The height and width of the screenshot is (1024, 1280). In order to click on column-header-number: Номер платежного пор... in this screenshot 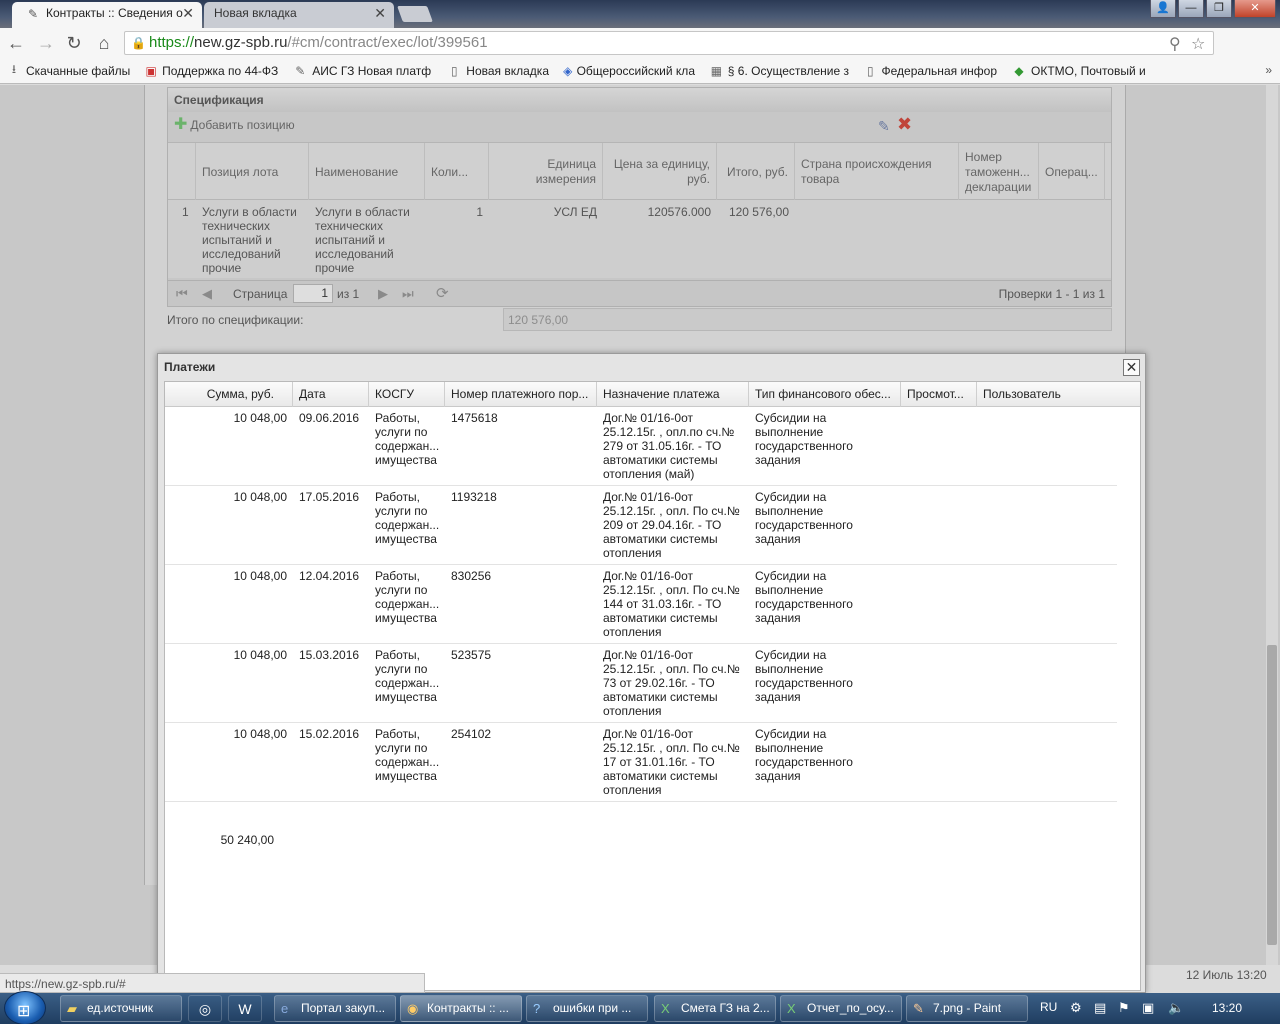, I will do `click(521, 394)`.